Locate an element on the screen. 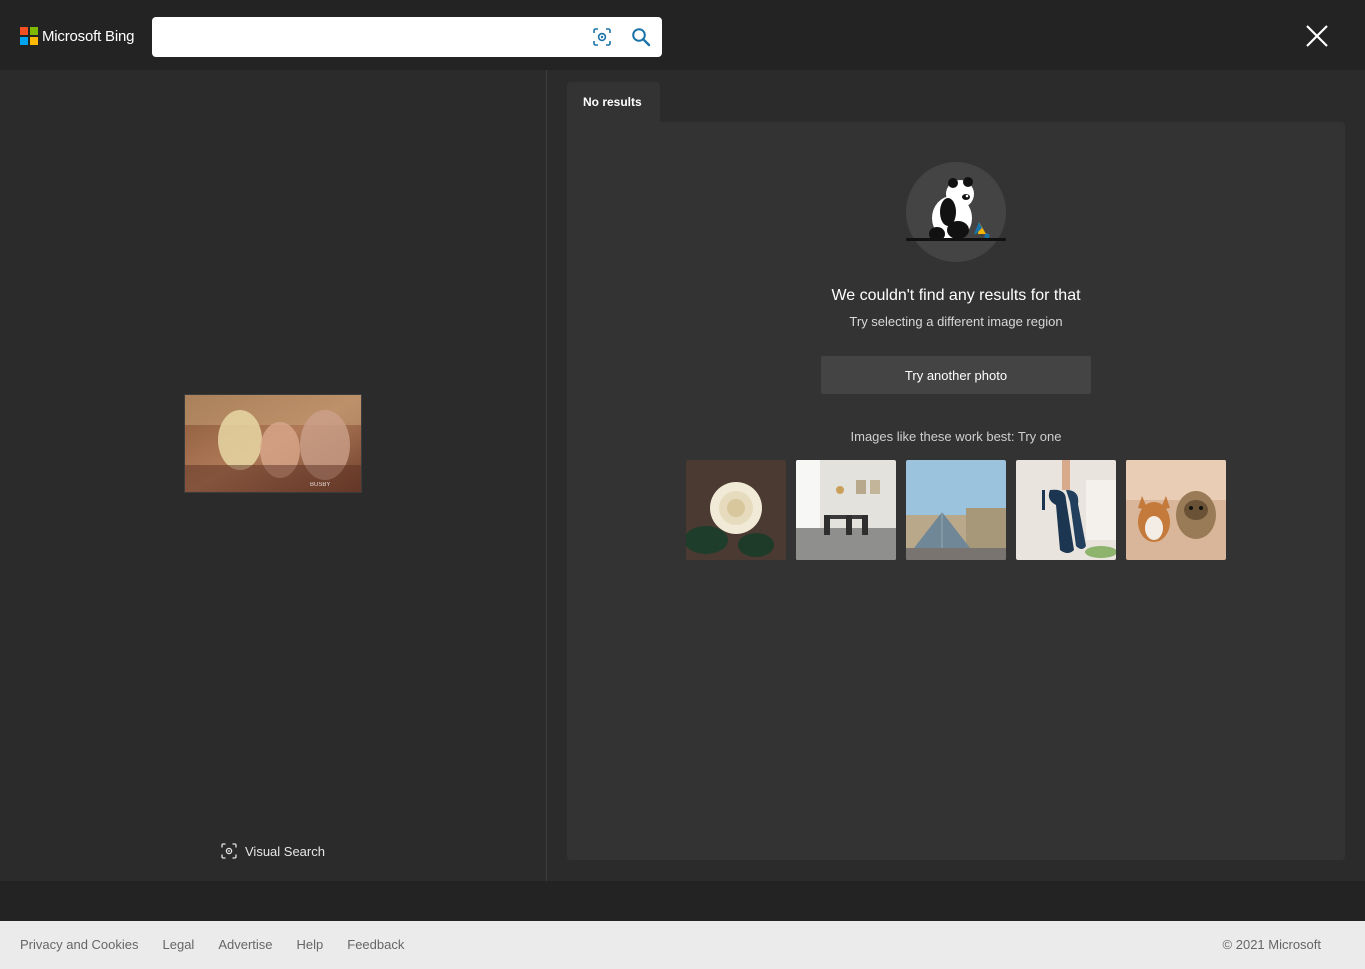 Image resolution: width=1365 pixels, height=969 pixels. footer-link-help: Help is located at coordinates (310, 944).